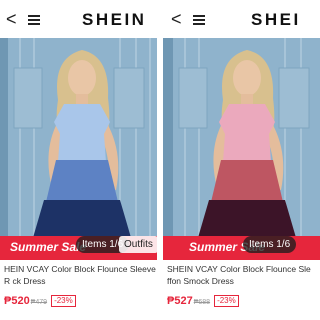 The height and width of the screenshot is (320, 320). Describe the element at coordinates (78, 19) in the screenshot. I see `header: < SHEIN` at that location.